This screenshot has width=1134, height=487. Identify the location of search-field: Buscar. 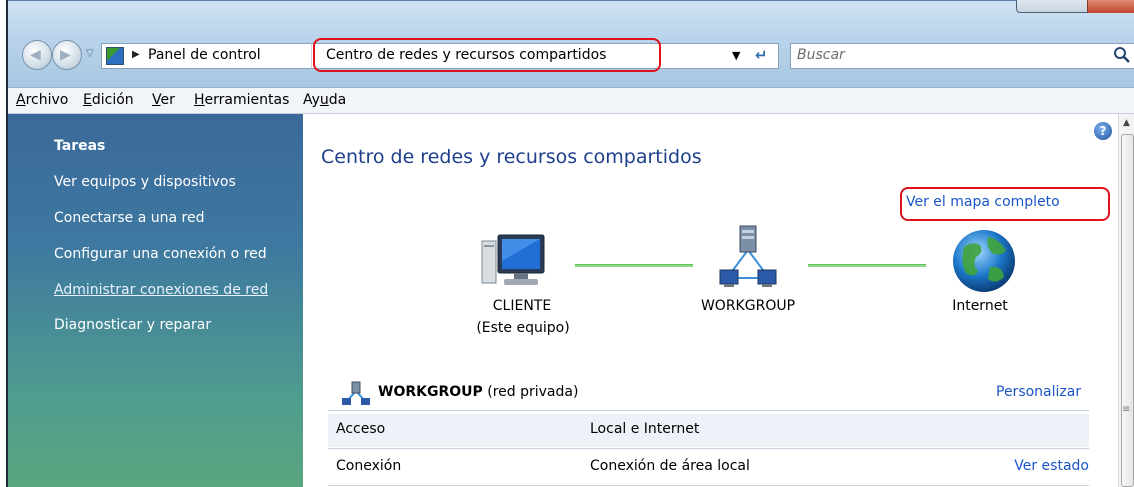
(962, 56).